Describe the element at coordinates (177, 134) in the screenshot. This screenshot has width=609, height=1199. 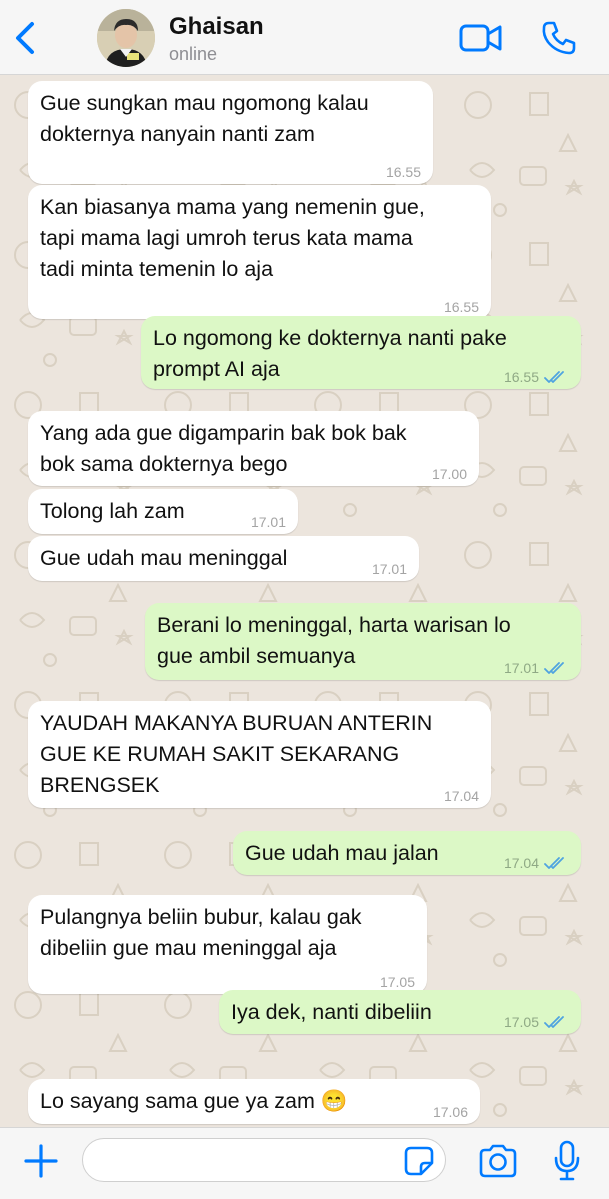
I see `message-text-line: dokternya nanyain nanti zam` at that location.